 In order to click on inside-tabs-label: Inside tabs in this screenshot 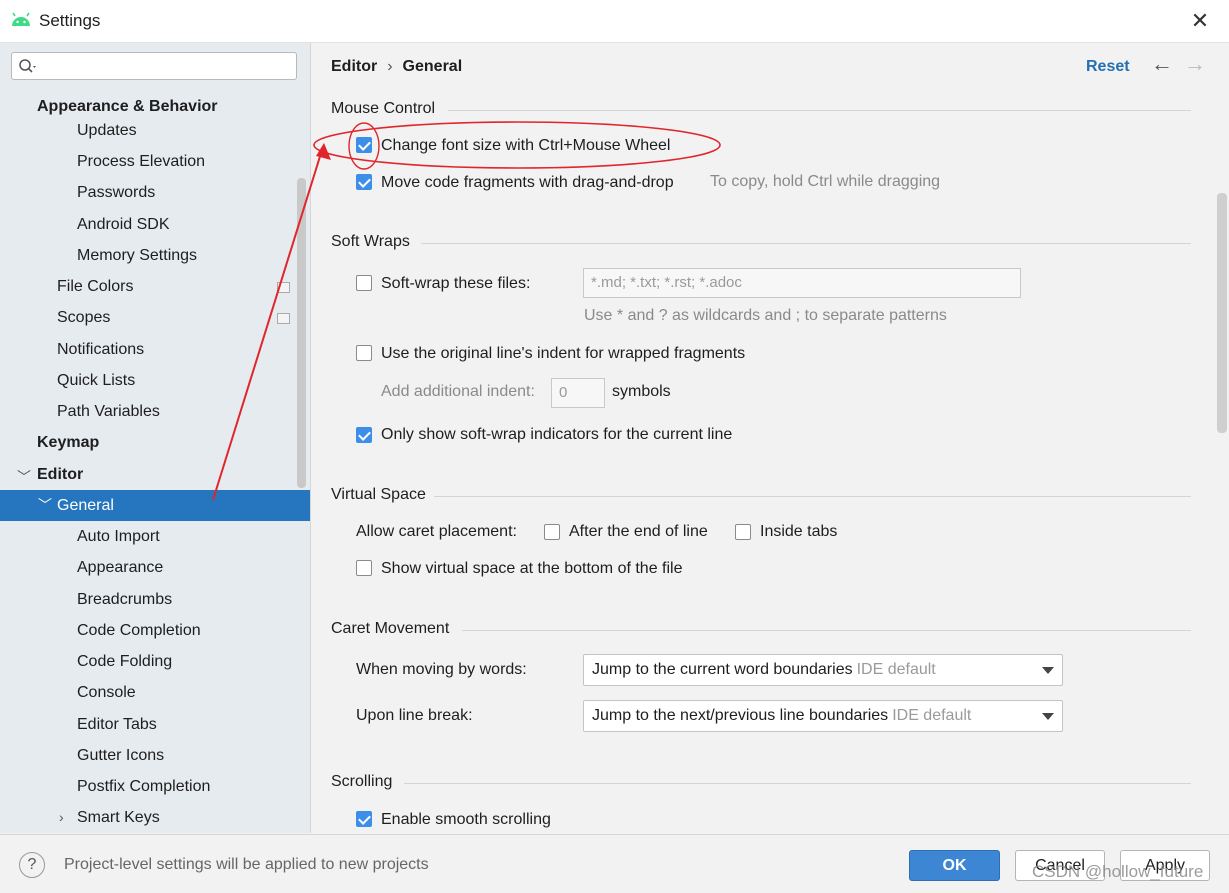, I will do `click(798, 532)`.